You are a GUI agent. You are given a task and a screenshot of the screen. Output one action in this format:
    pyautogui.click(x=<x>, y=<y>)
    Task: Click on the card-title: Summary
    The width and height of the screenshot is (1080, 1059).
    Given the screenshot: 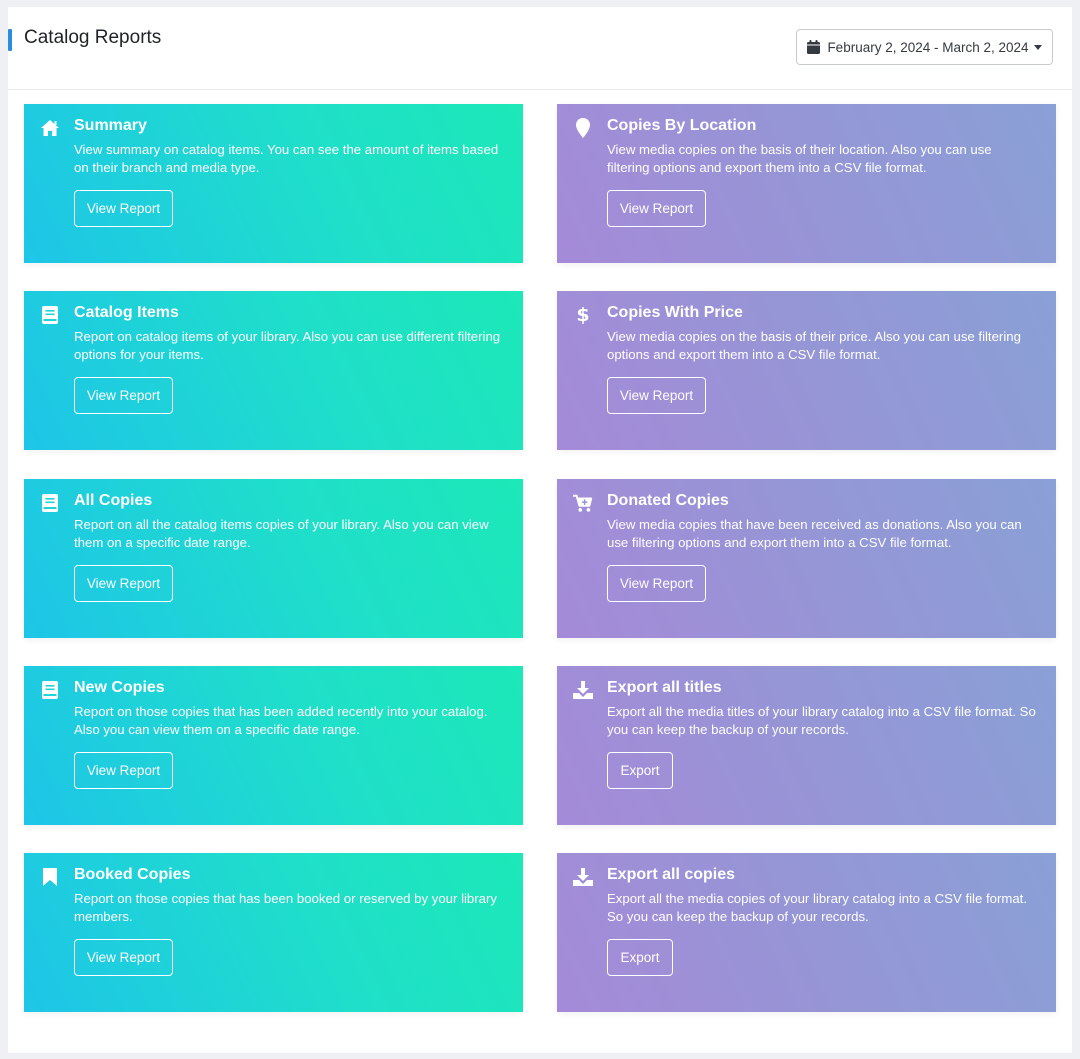 What is the action you would take?
    pyautogui.click(x=110, y=125)
    